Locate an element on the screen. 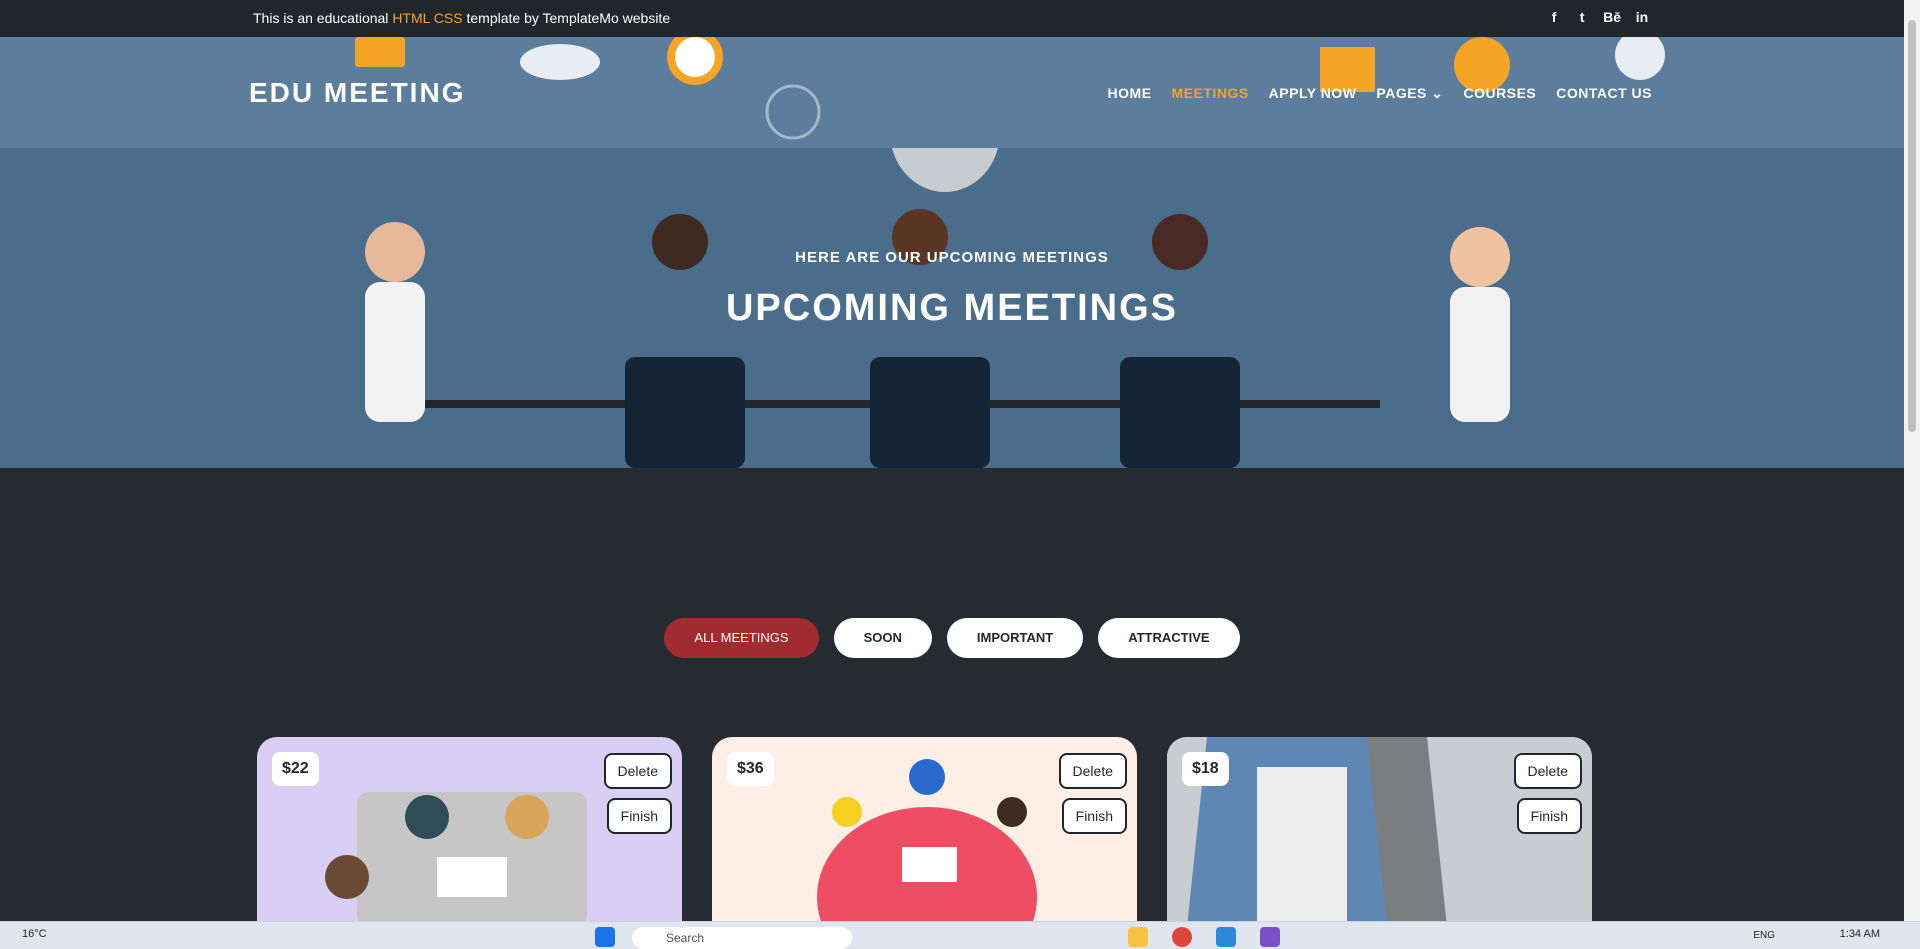 The height and width of the screenshot is (949, 1920). hero-subtitle: HERE ARE OUR UPCOMING MEETINGS is located at coordinates (952, 257).